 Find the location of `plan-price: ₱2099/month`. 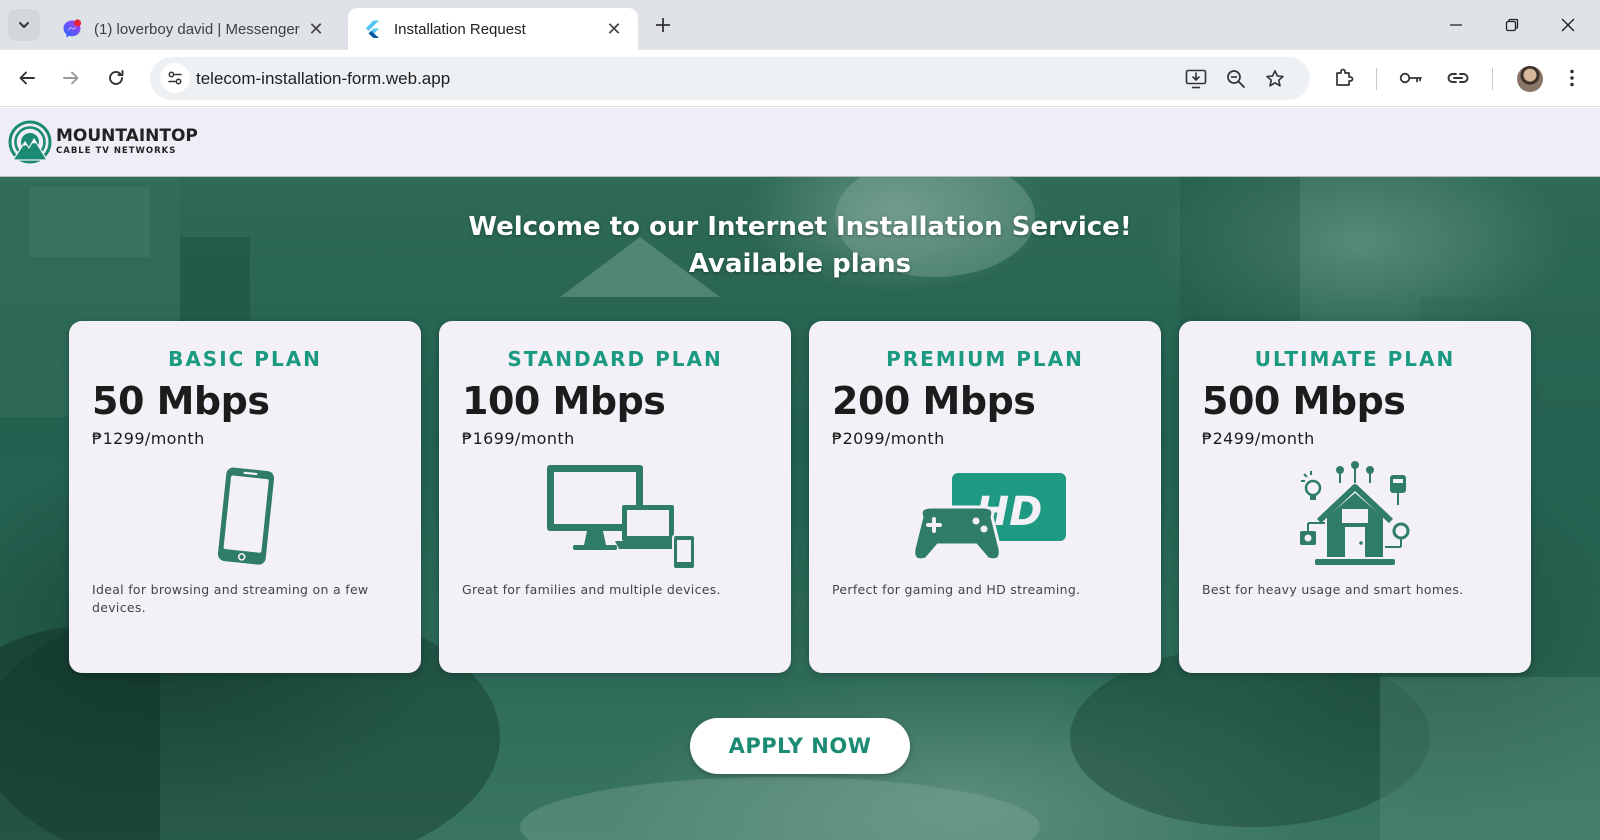

plan-price: ₱2099/month is located at coordinates (888, 438).